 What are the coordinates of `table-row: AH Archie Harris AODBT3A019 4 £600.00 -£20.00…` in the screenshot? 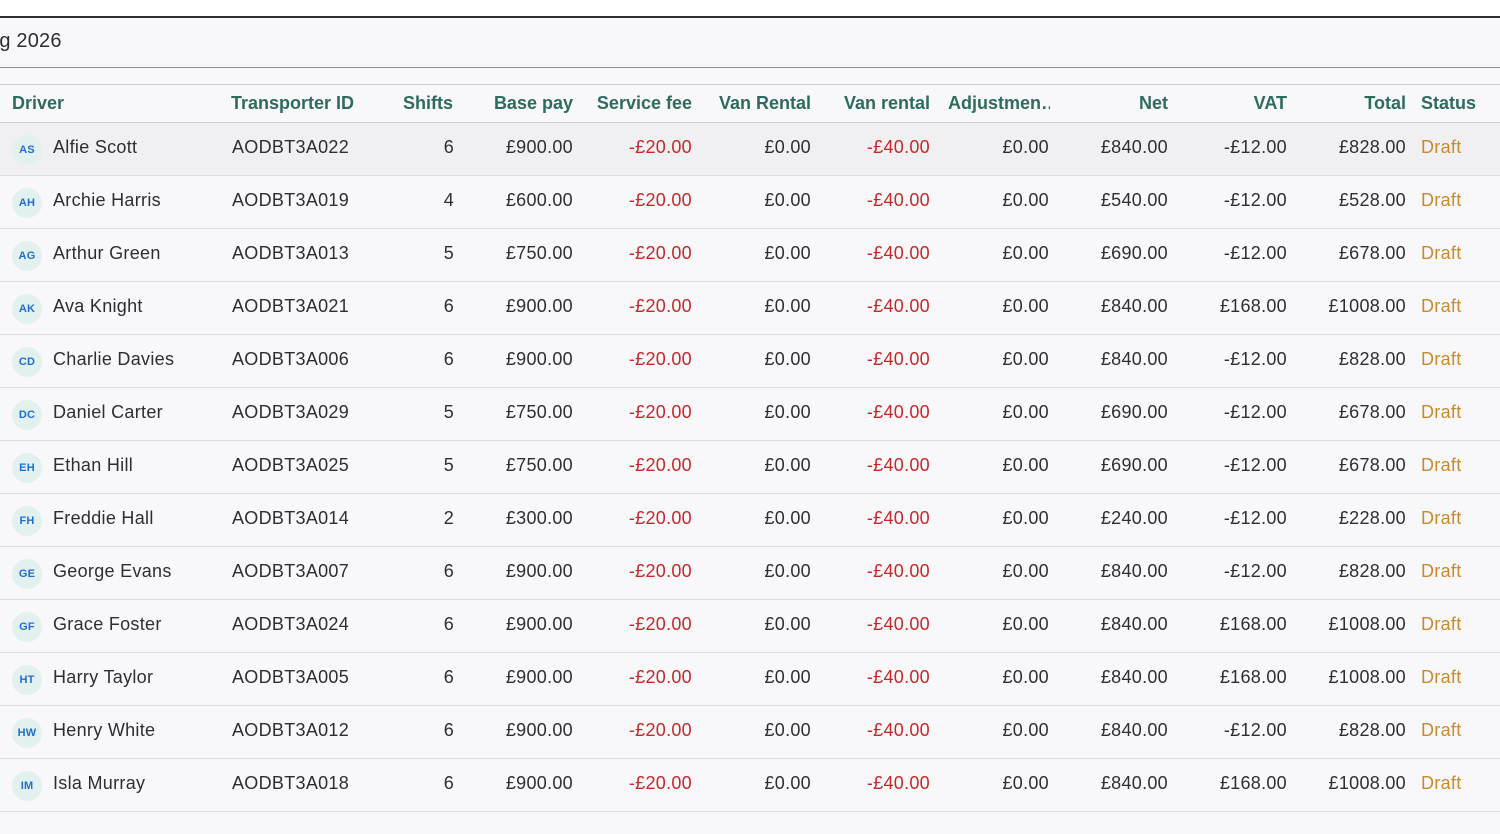 It's located at (750, 202).